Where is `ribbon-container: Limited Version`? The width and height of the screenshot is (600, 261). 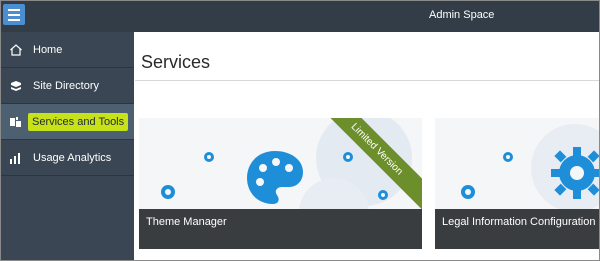
ribbon-container: Limited Version is located at coordinates (372, 168).